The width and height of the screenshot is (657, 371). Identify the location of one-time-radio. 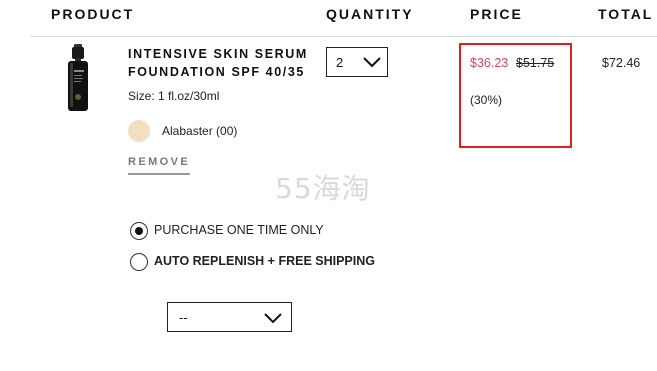
(139, 231).